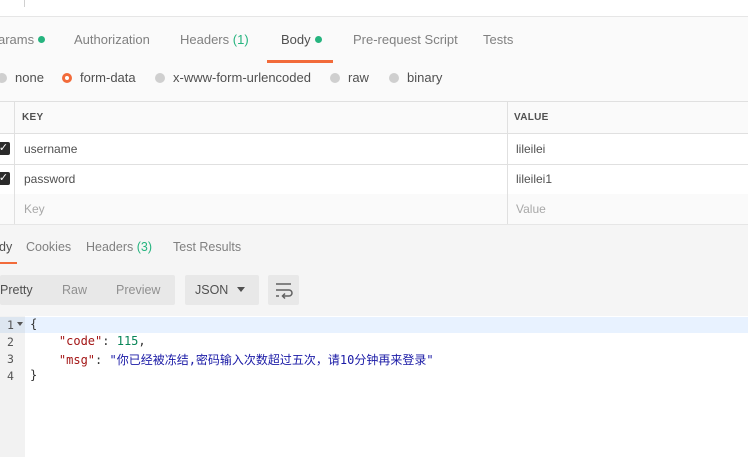 The image size is (748, 457). Describe the element at coordinates (34, 209) in the screenshot. I see `new-key-input: Key` at that location.